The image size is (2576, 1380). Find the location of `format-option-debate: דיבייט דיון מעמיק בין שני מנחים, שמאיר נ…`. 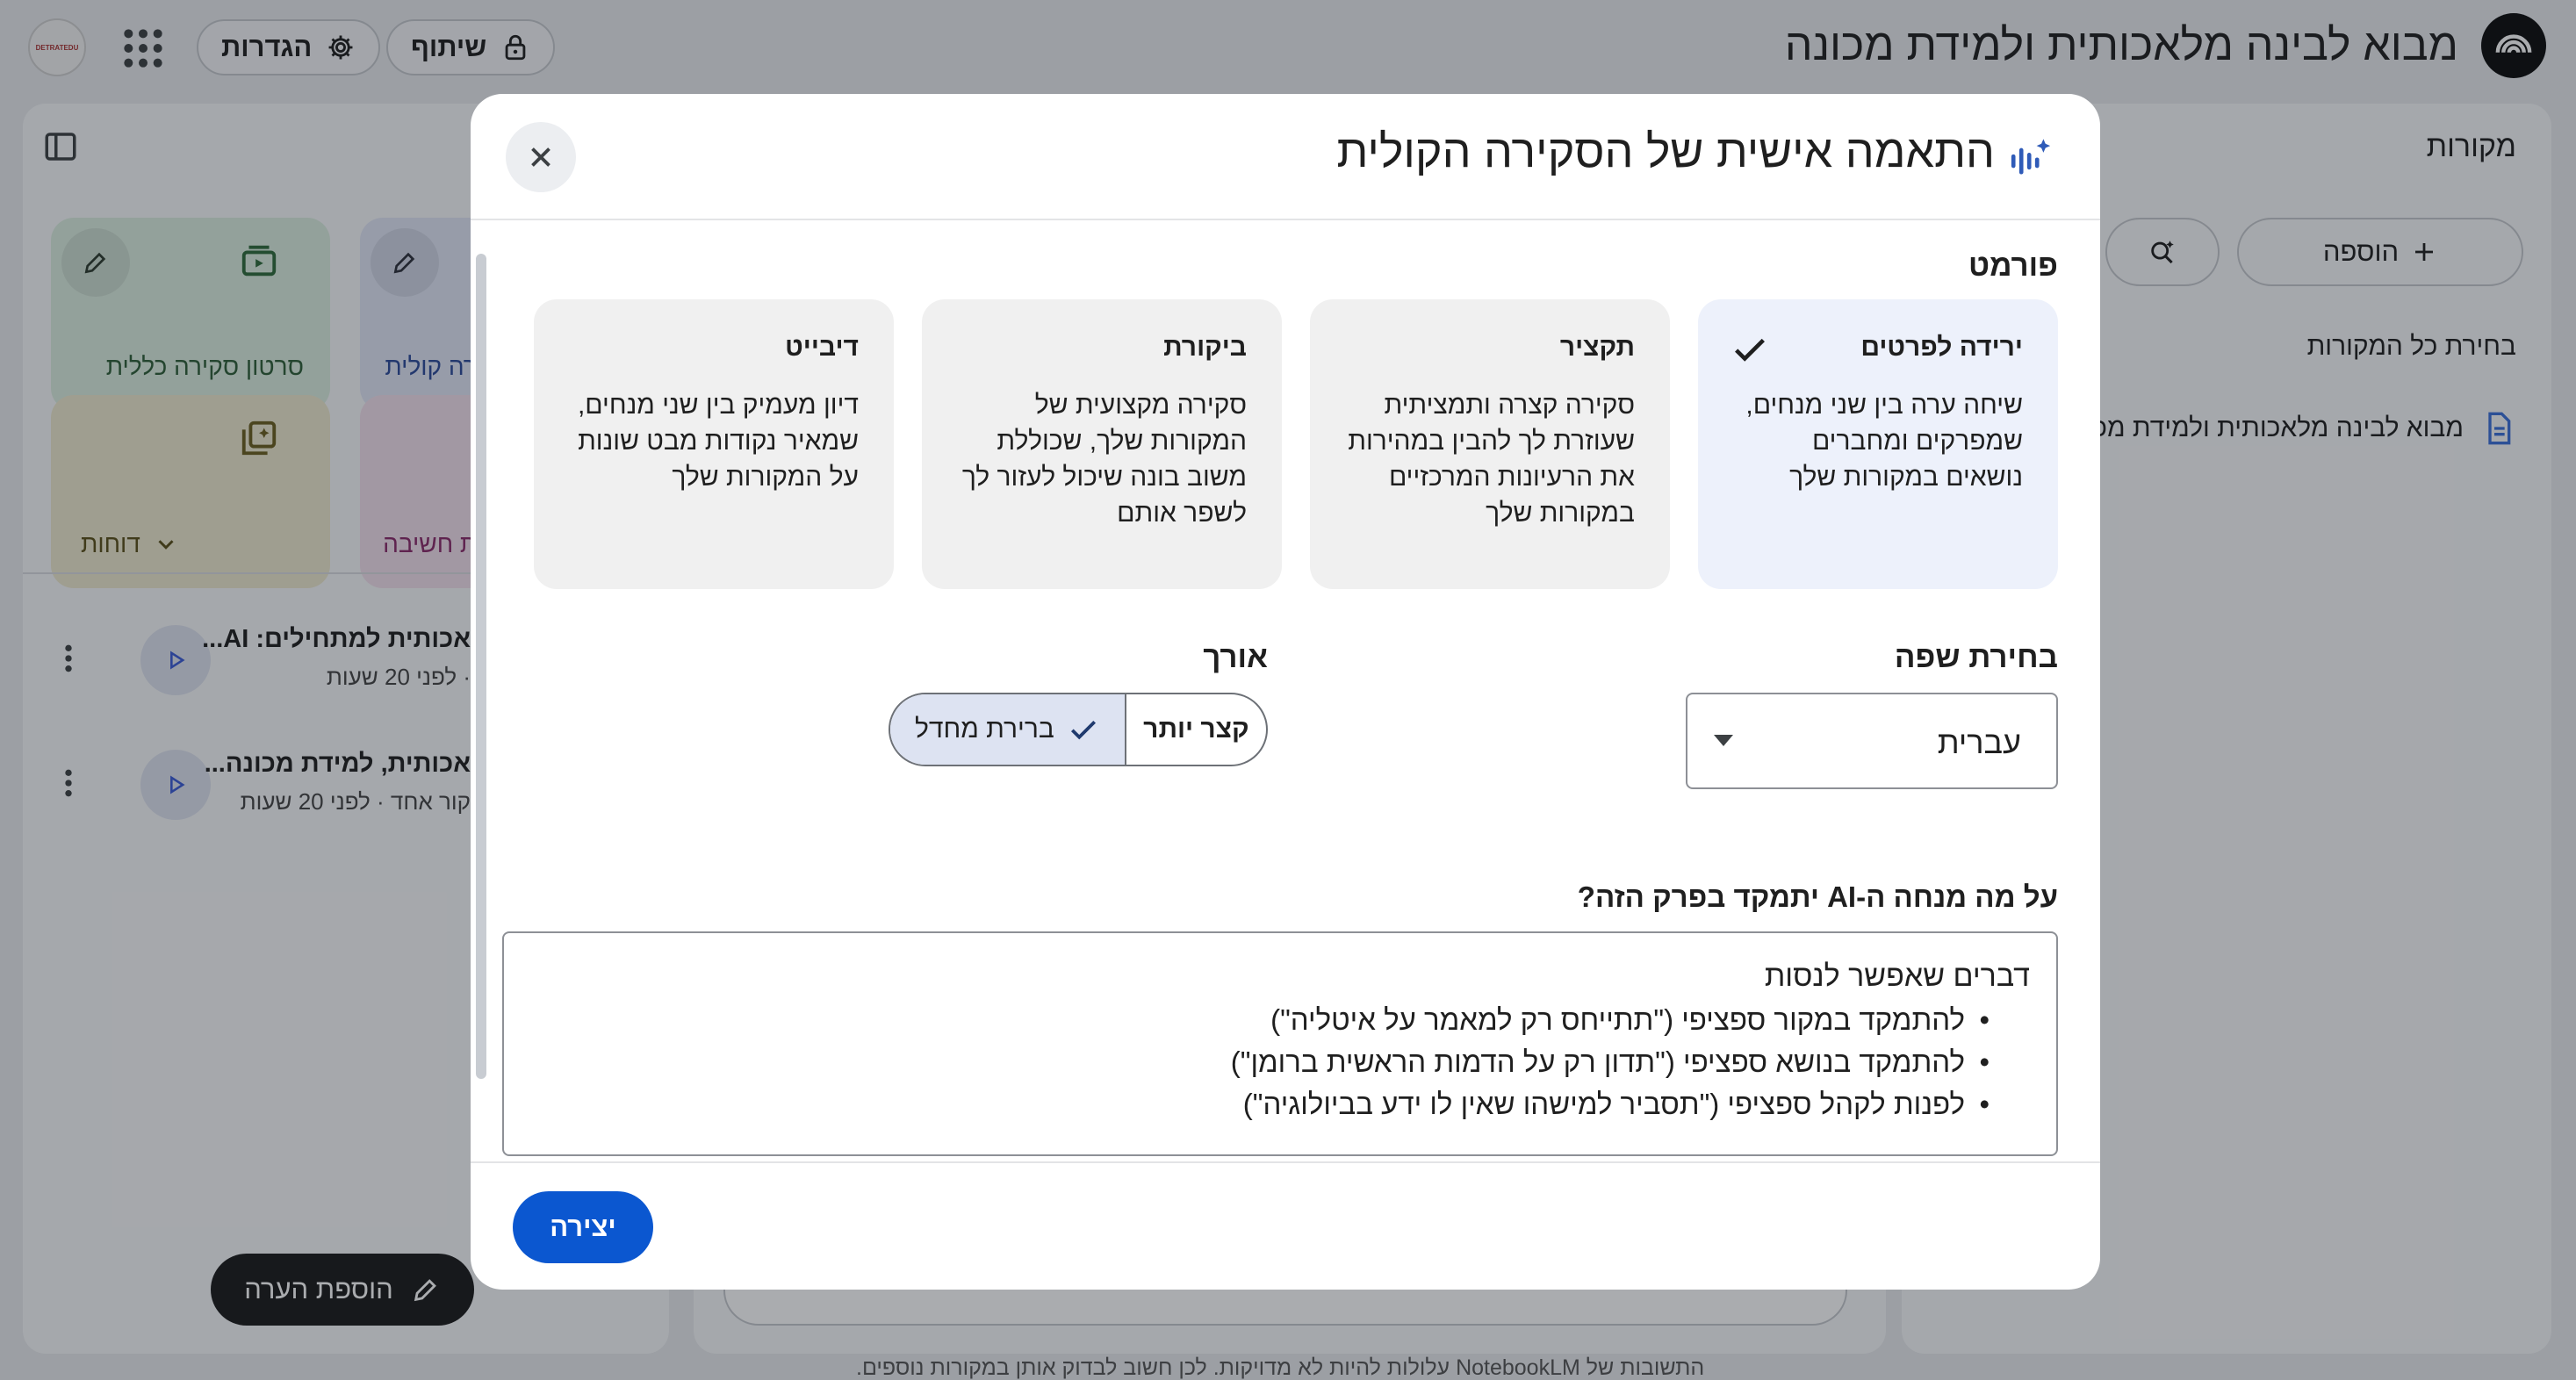

format-option-debate: דיבייט דיון מעמיק בין שני מנחים, שמאיר נ… is located at coordinates (714, 444).